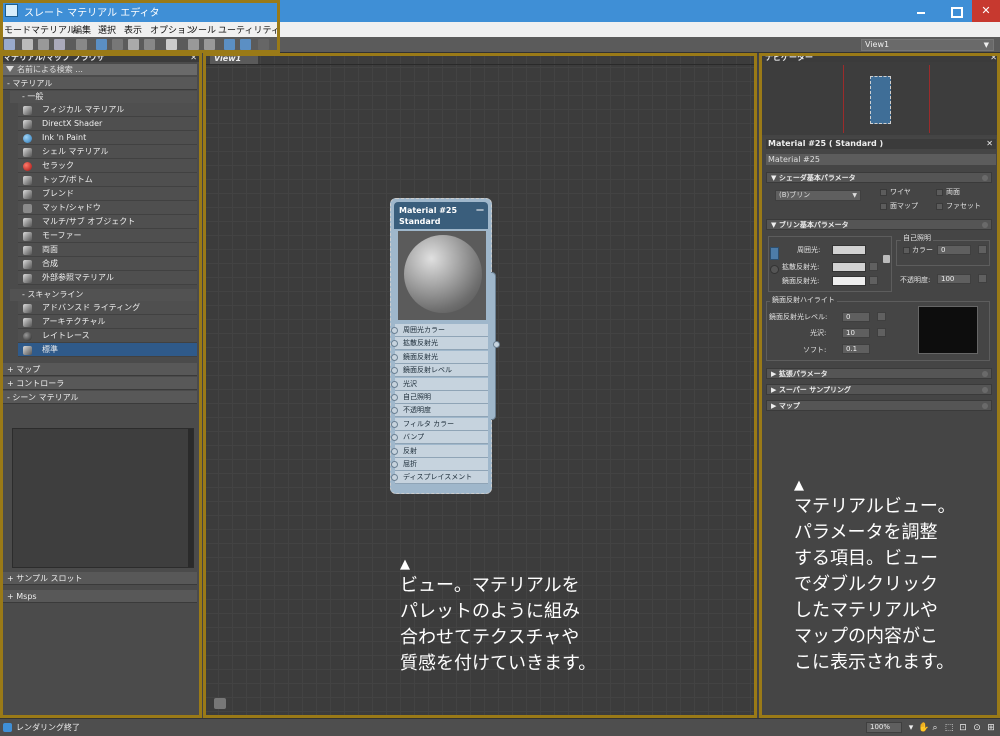 The width and height of the screenshot is (1000, 736). Describe the element at coordinates (263, 44) in the screenshot. I see `select-by-material-icon` at that location.